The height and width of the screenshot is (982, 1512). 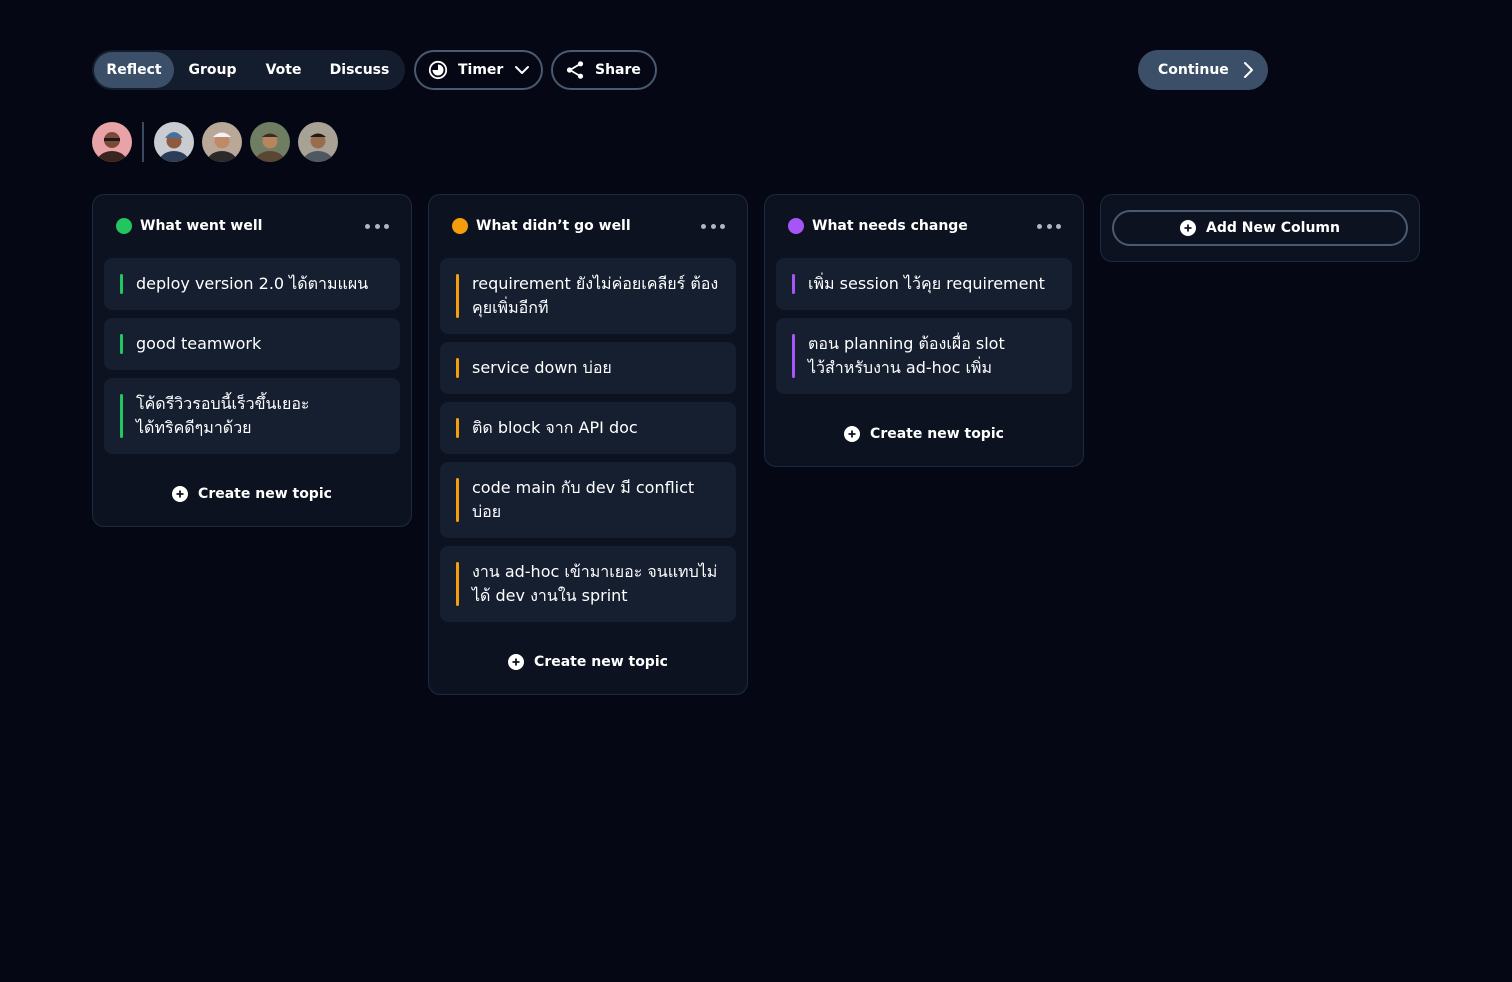 What do you see at coordinates (1248, 70) in the screenshot?
I see `chevron-right-icon` at bounding box center [1248, 70].